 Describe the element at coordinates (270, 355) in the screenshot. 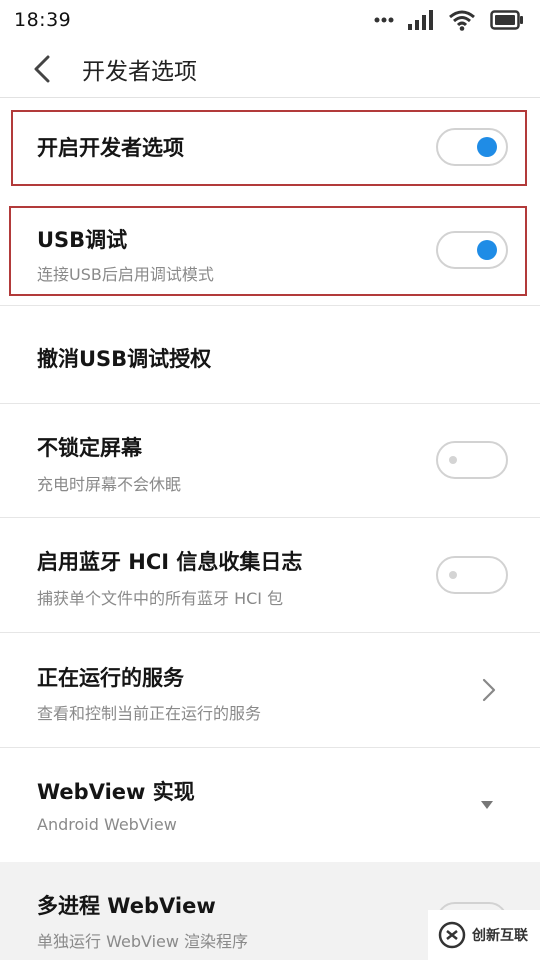

I see `setting-row-revoke-usb-authorizations: 撤消USB调试授权` at that location.